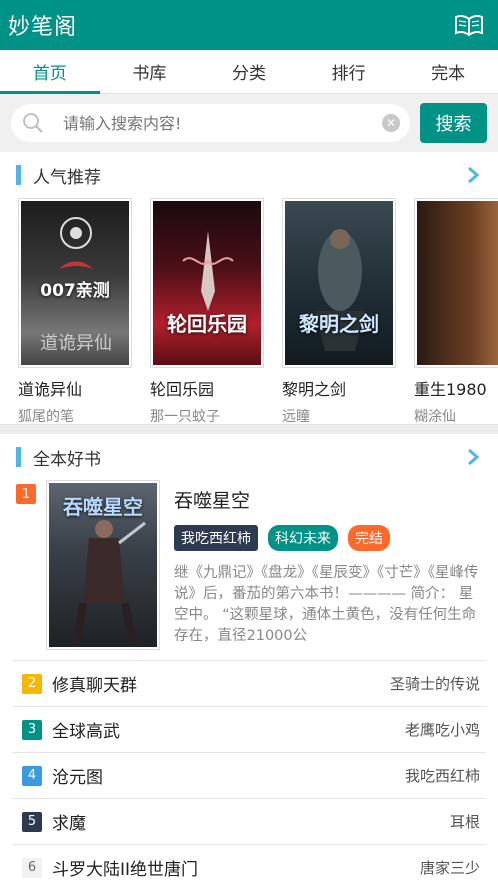 The height and width of the screenshot is (887, 498). What do you see at coordinates (296, 416) in the screenshot?
I see `book-author: 远瞳` at bounding box center [296, 416].